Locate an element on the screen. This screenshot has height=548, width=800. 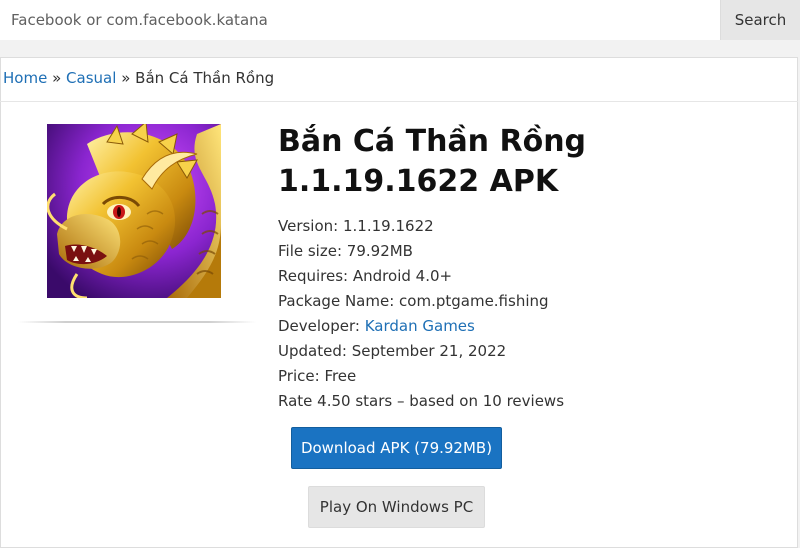
breadcrumb-home-link: Home is located at coordinates (25, 78).